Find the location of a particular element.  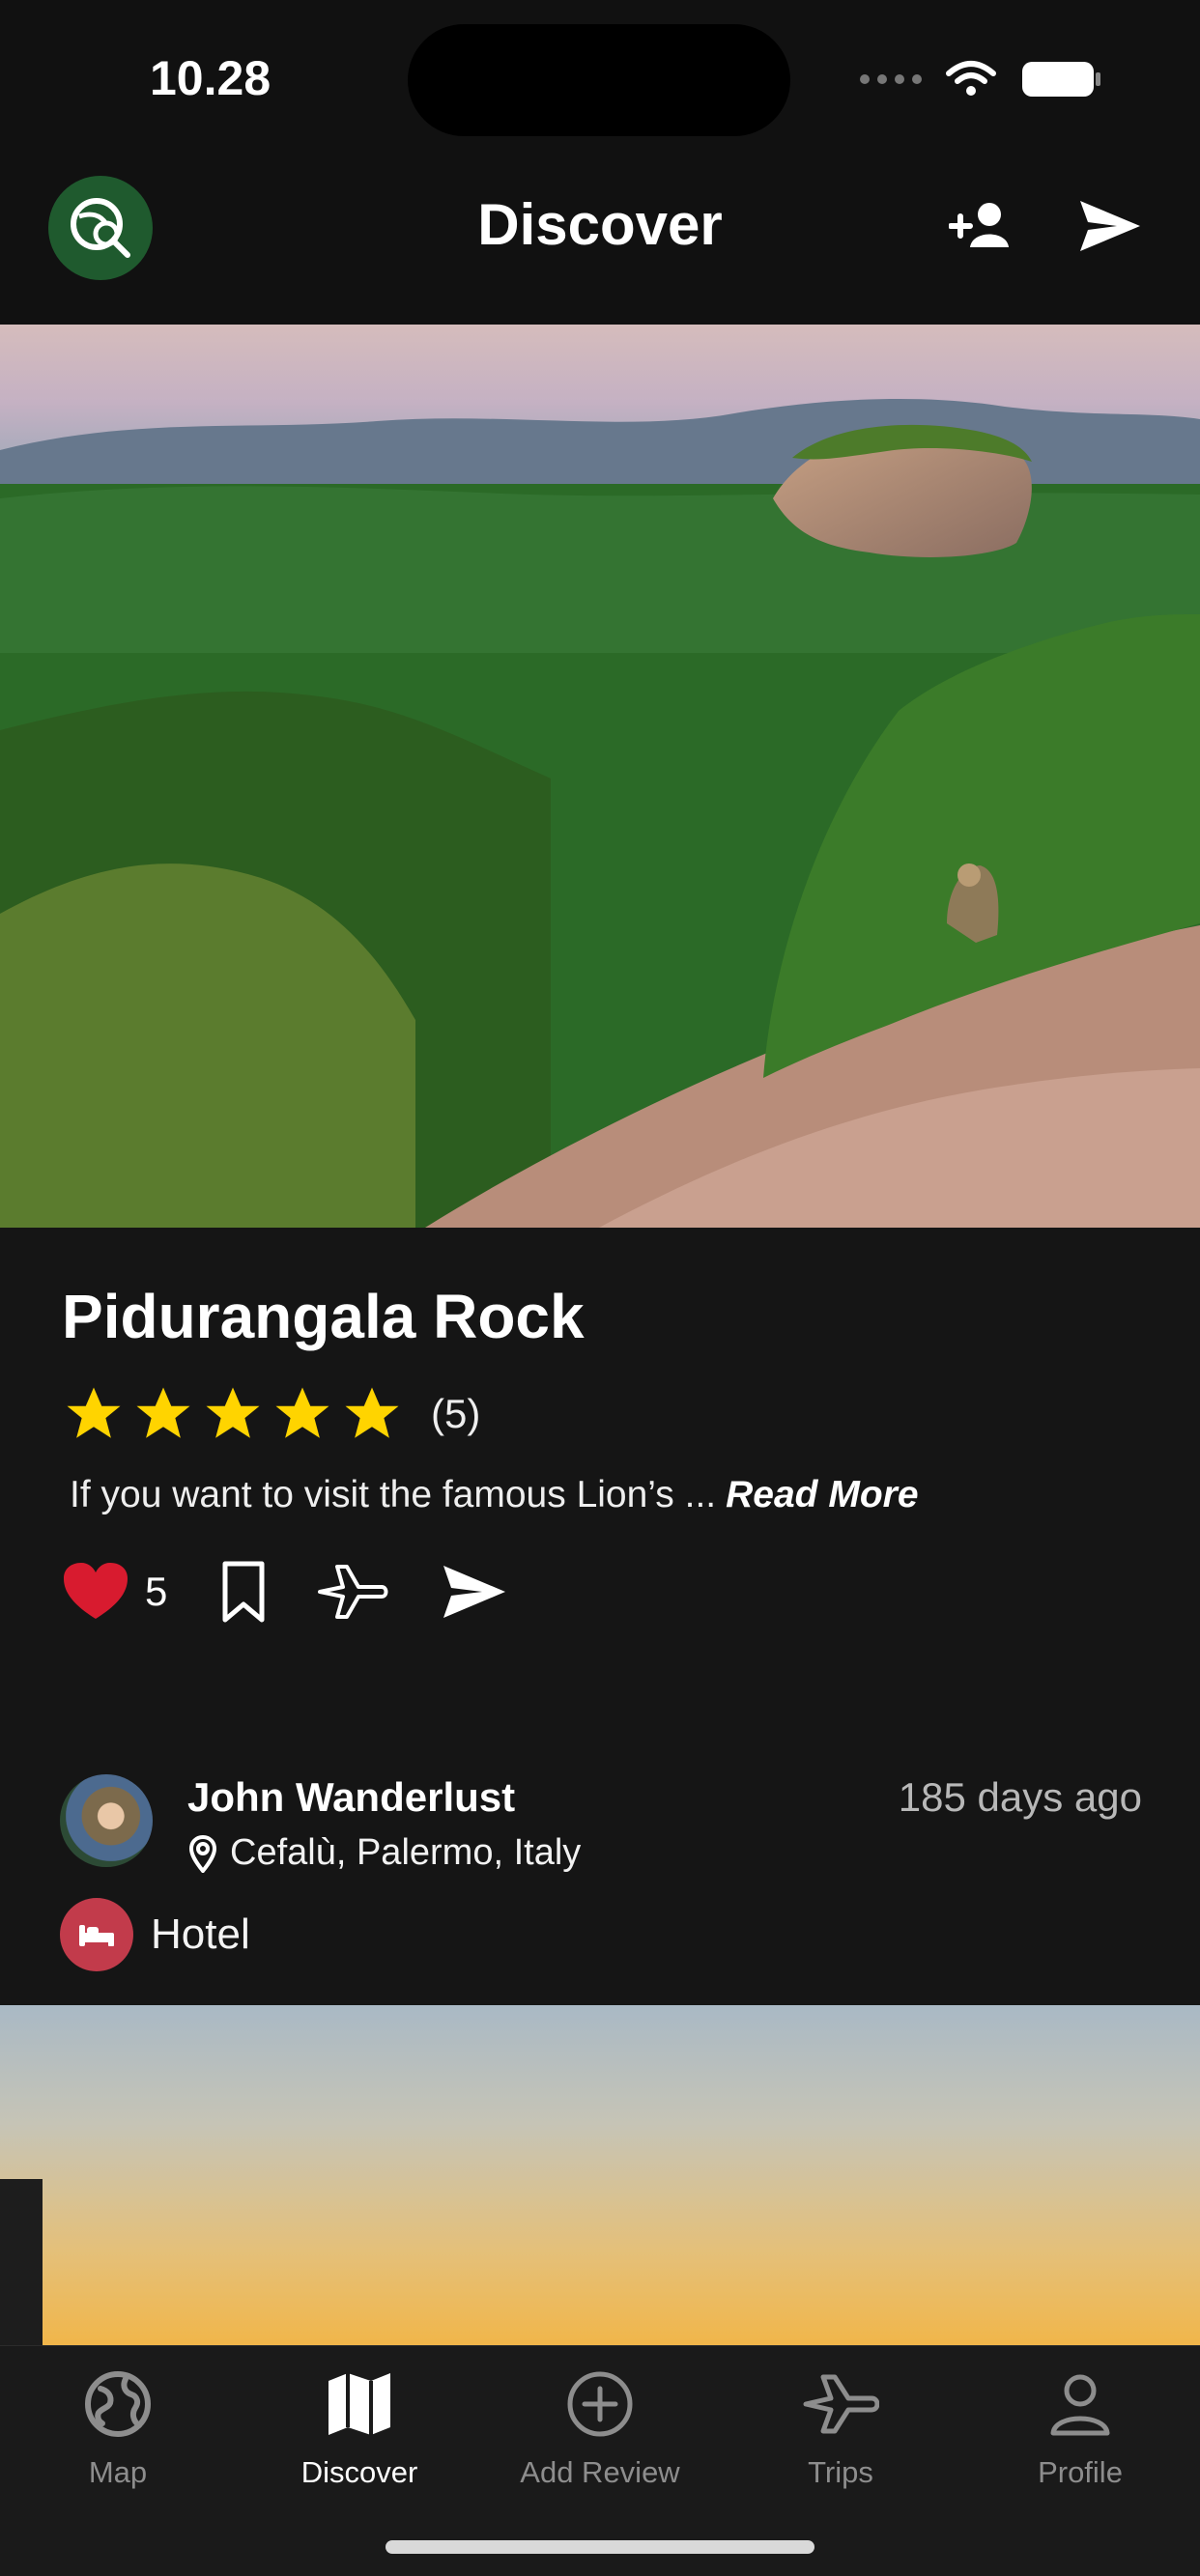

tab-label: Discover is located at coordinates (359, 2472).